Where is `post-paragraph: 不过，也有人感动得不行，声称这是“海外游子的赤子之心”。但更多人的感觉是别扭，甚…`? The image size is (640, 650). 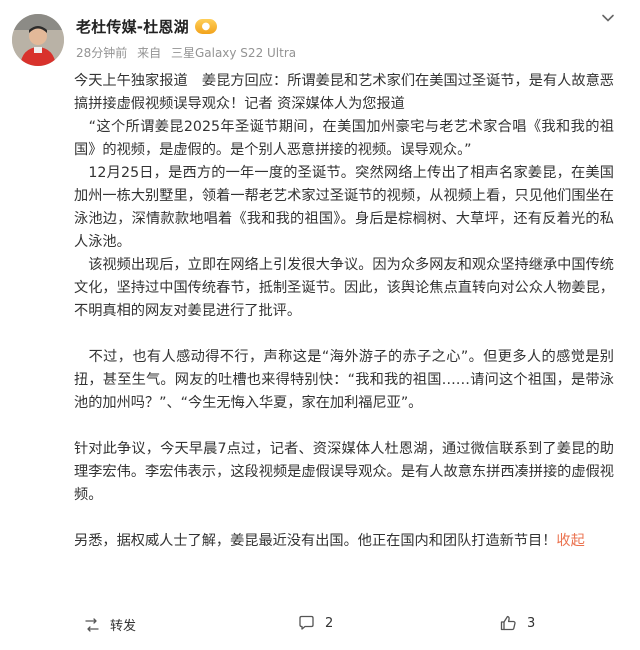
post-paragraph: 不过，也有人感动得不行，声称这是“海外游子的赤子之心”。但更多人的感觉是别扭，甚… is located at coordinates (344, 380).